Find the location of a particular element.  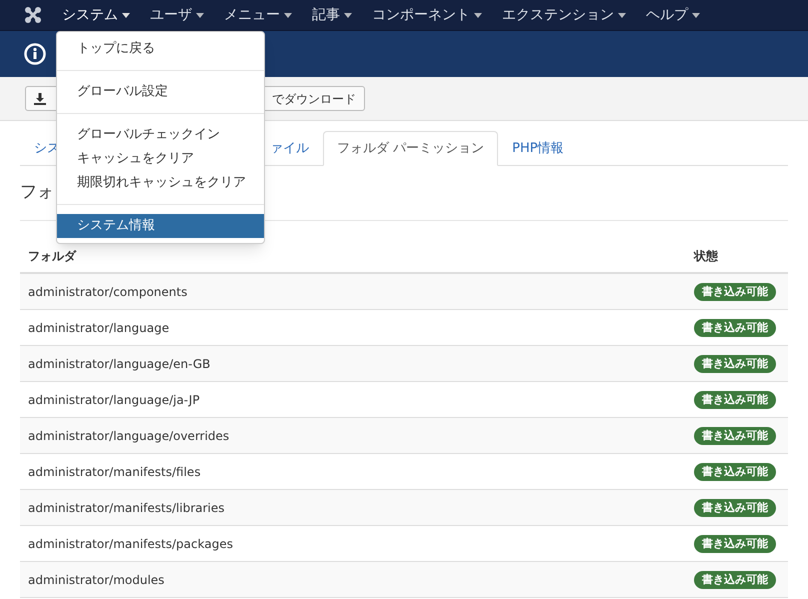

dropdown-item: トップに戻る is located at coordinates (160, 49).